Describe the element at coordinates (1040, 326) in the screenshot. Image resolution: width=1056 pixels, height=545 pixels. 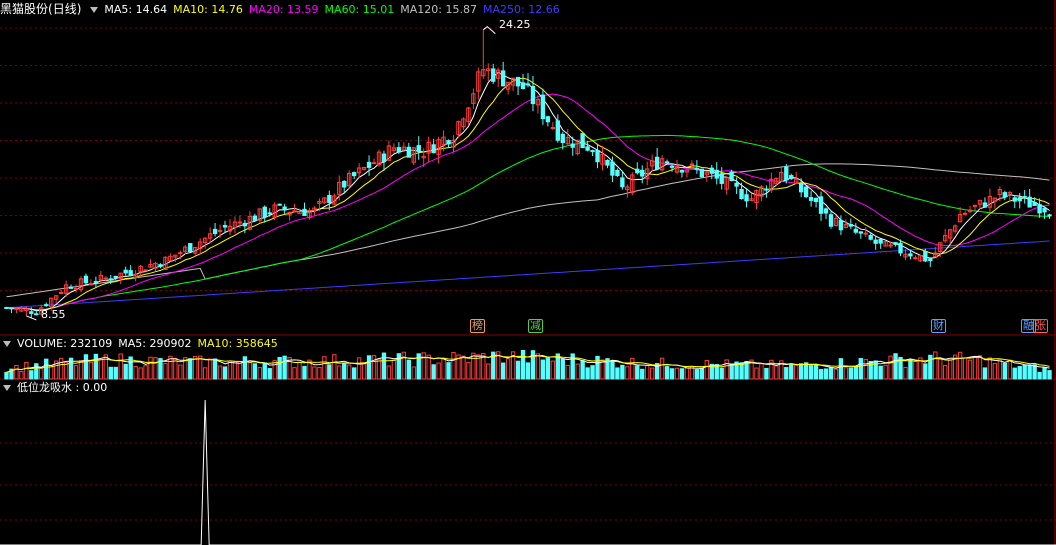
I see `event-marker: 张` at that location.